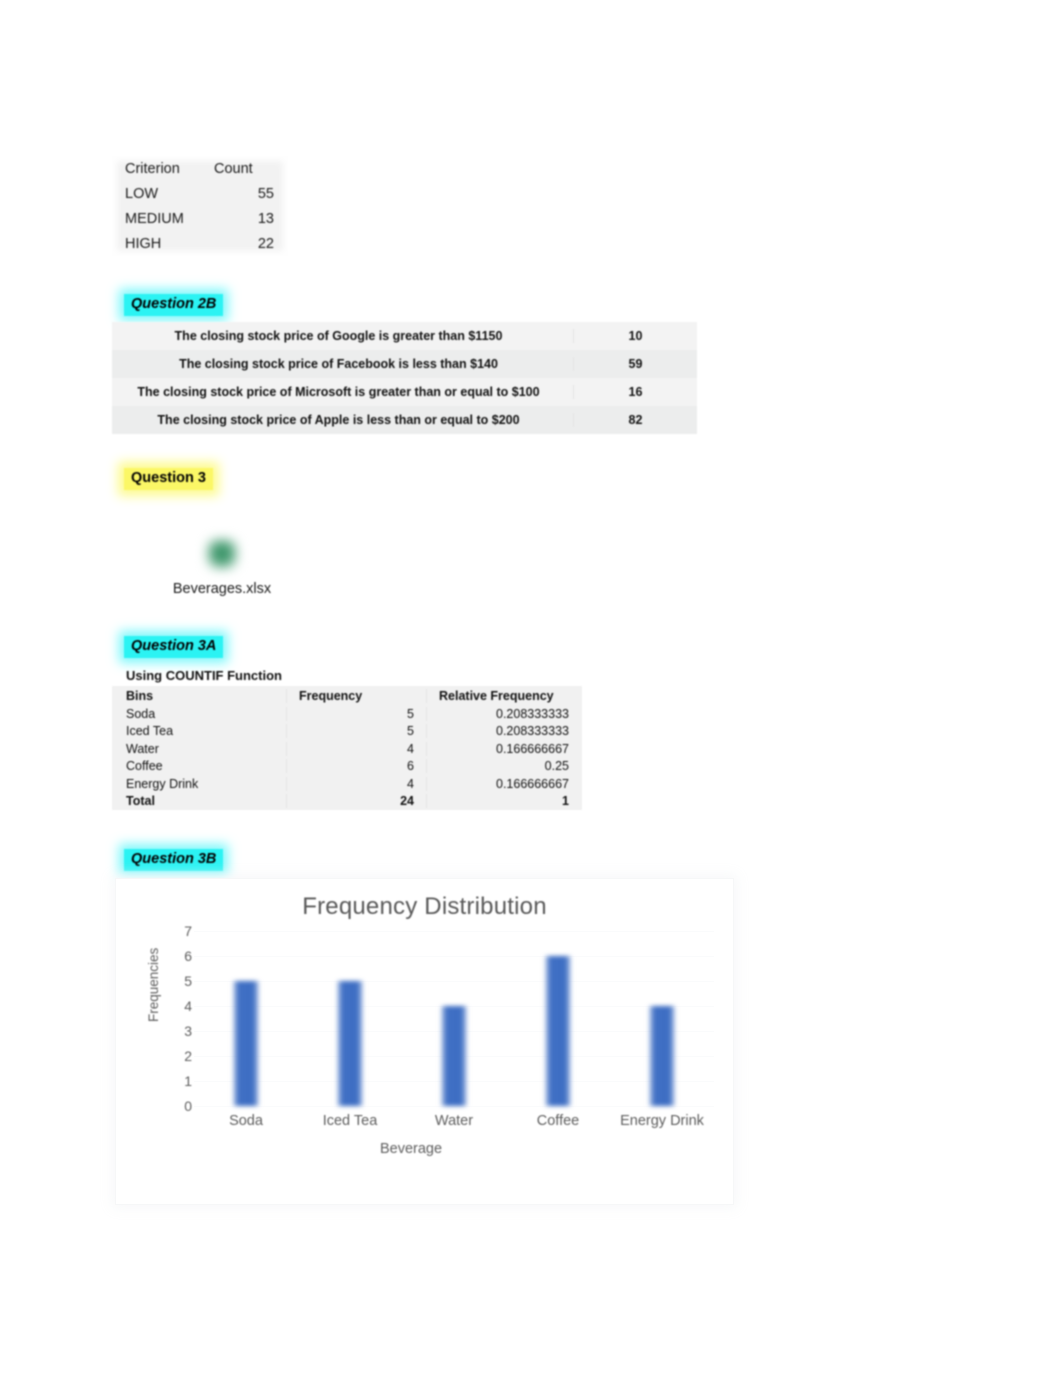  I want to click on column-header-criterion: Criterion, so click(152, 168).